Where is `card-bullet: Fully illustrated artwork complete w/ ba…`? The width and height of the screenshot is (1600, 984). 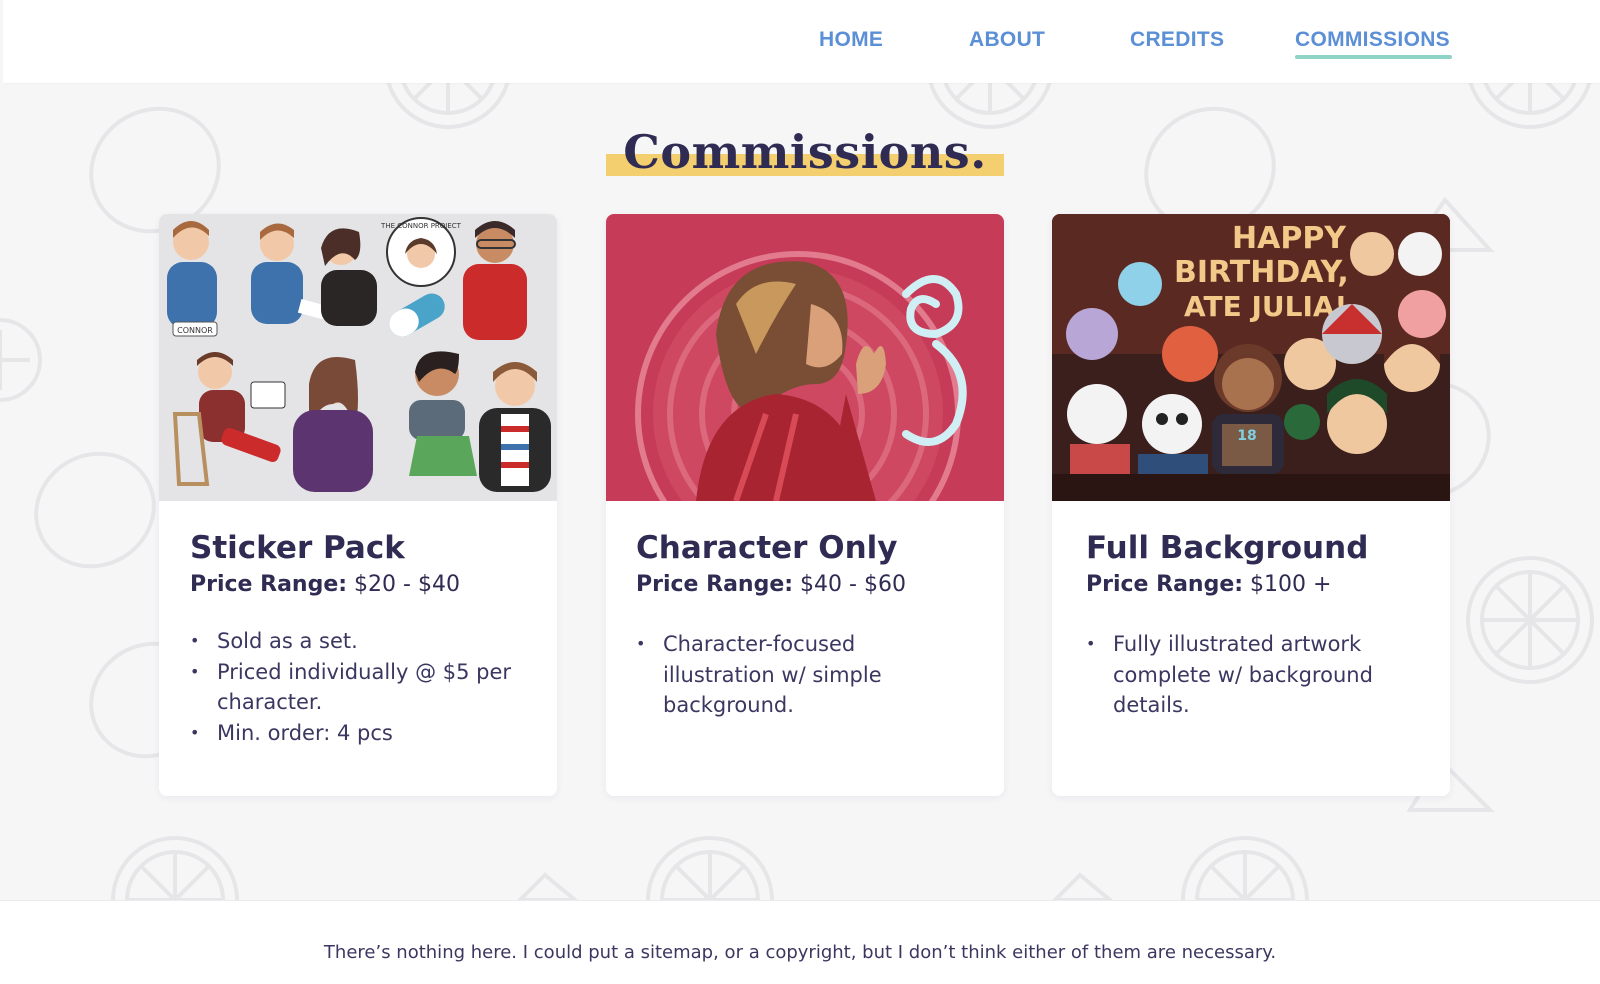 card-bullet: Fully illustrated artwork complete w/ ba… is located at coordinates (1246, 675).